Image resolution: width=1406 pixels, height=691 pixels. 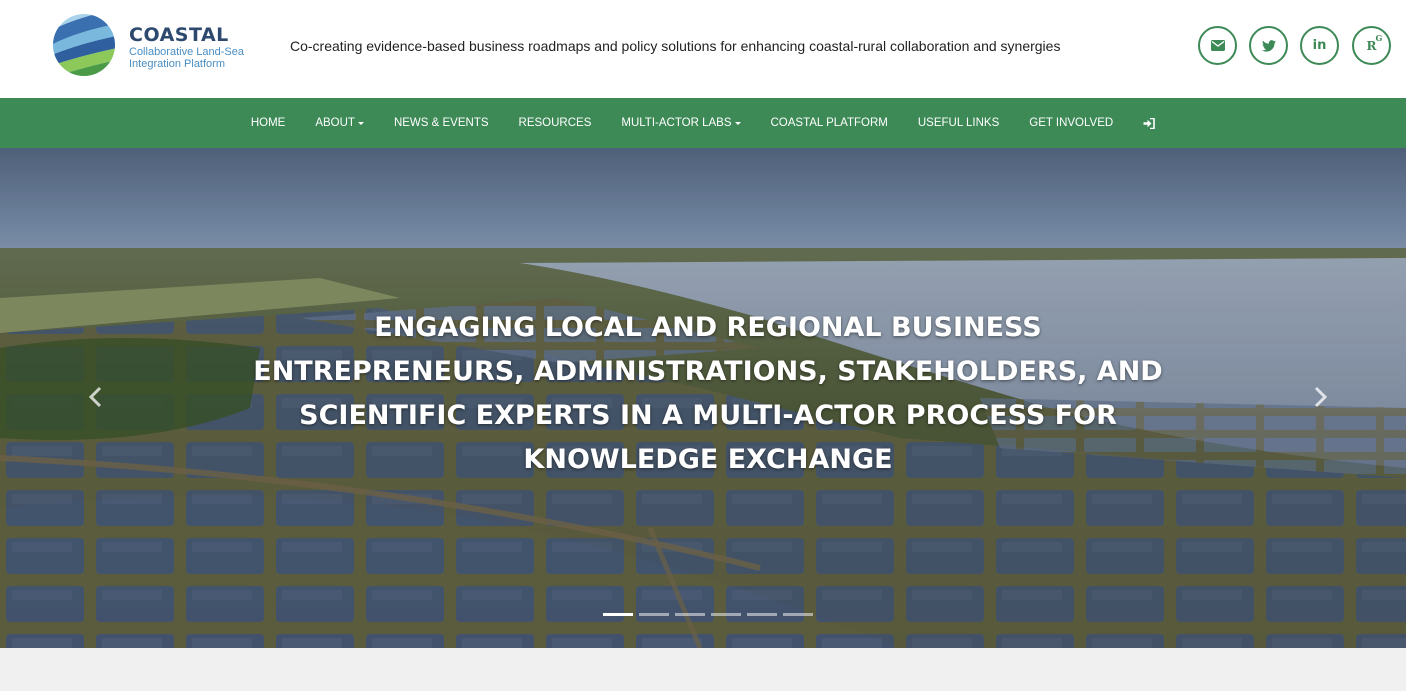 I want to click on login-button, so click(x=1149, y=123).